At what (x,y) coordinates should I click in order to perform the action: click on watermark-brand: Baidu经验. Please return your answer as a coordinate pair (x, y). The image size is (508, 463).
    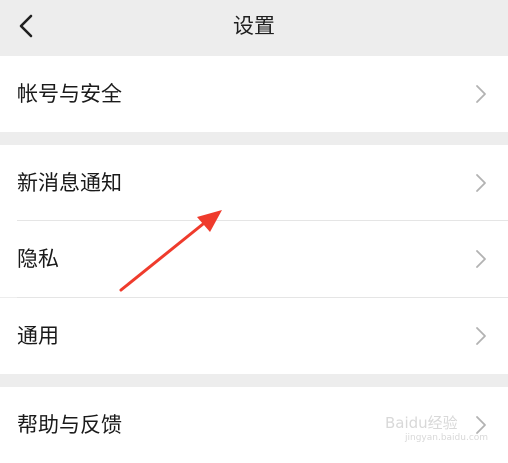
    Looking at the image, I should click on (421, 423).